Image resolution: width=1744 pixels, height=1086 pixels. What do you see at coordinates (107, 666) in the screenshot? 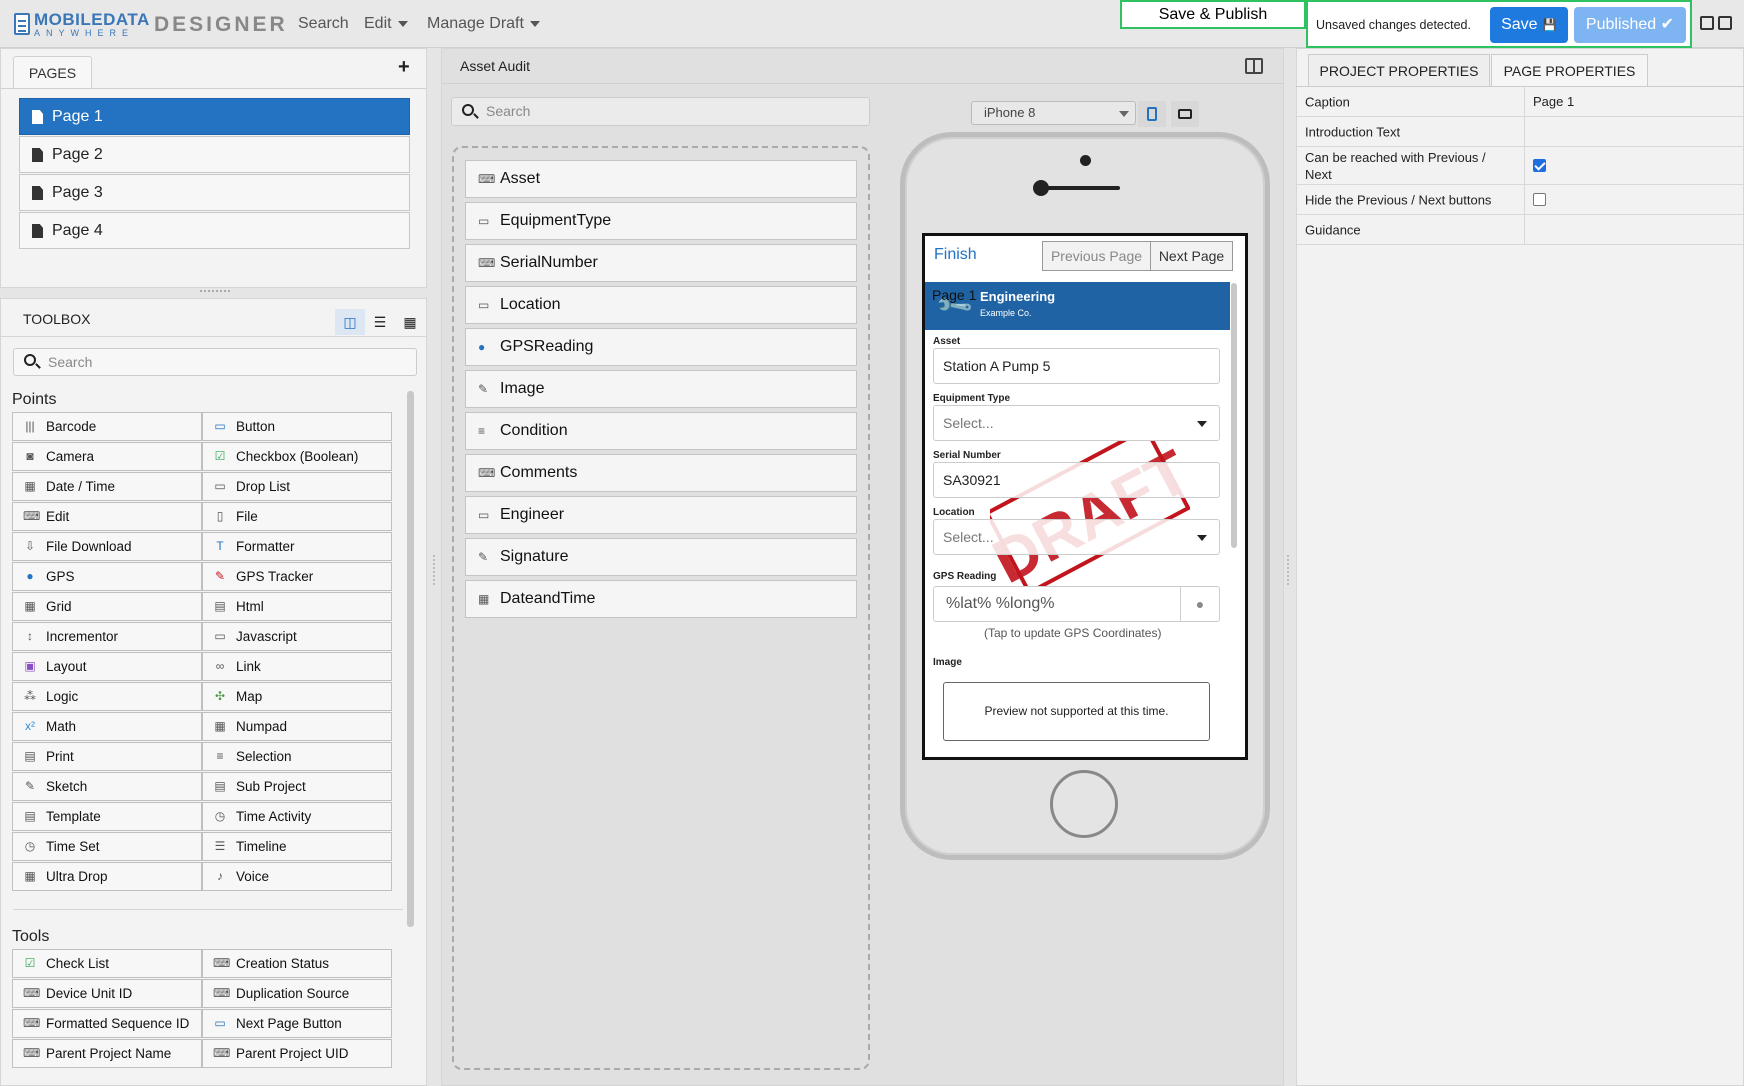
I see `toolbox-item: ▣ Layout` at bounding box center [107, 666].